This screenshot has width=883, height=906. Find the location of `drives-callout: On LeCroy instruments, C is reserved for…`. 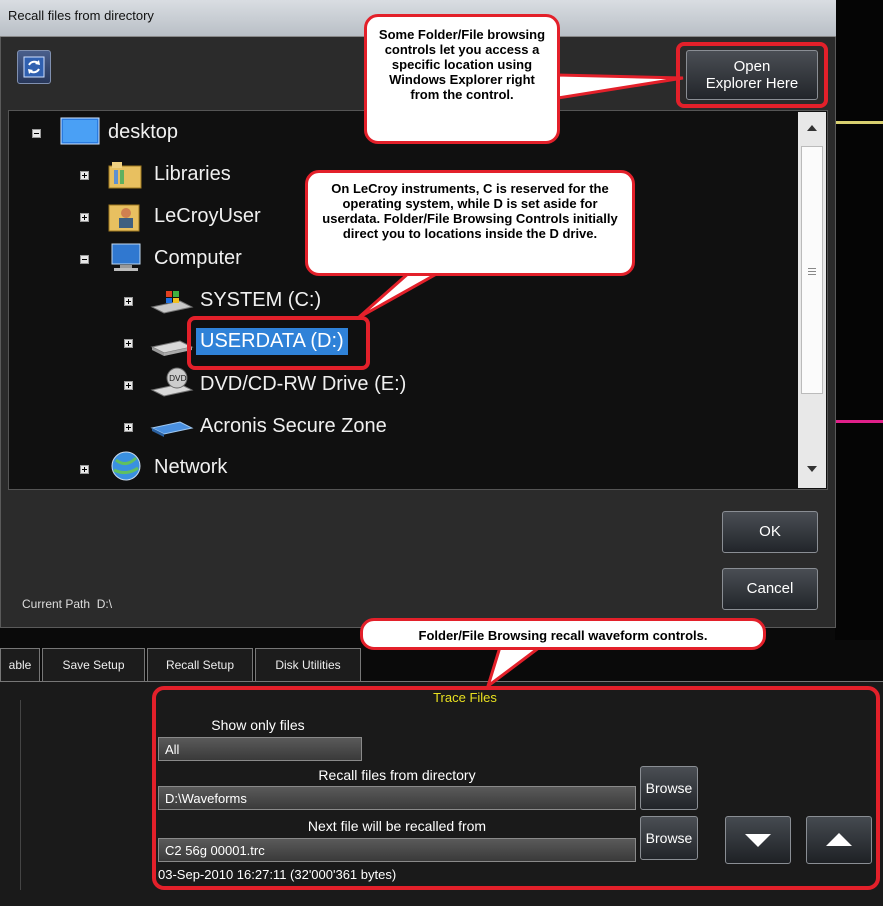

drives-callout: On LeCroy instruments, C is reserved for… is located at coordinates (470, 223).